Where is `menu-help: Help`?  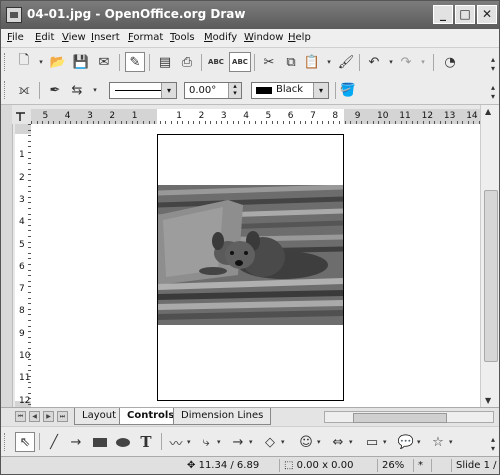
menu-help: Help is located at coordinates (299, 37).